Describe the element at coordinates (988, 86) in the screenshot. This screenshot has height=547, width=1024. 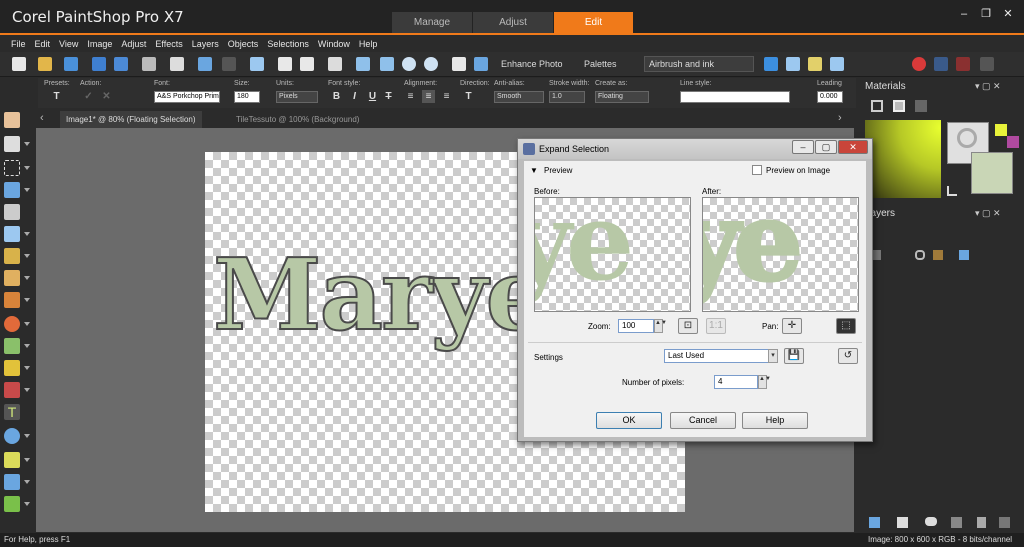
I see `materials-panel-controls: ▾ ▢ ✕` at that location.